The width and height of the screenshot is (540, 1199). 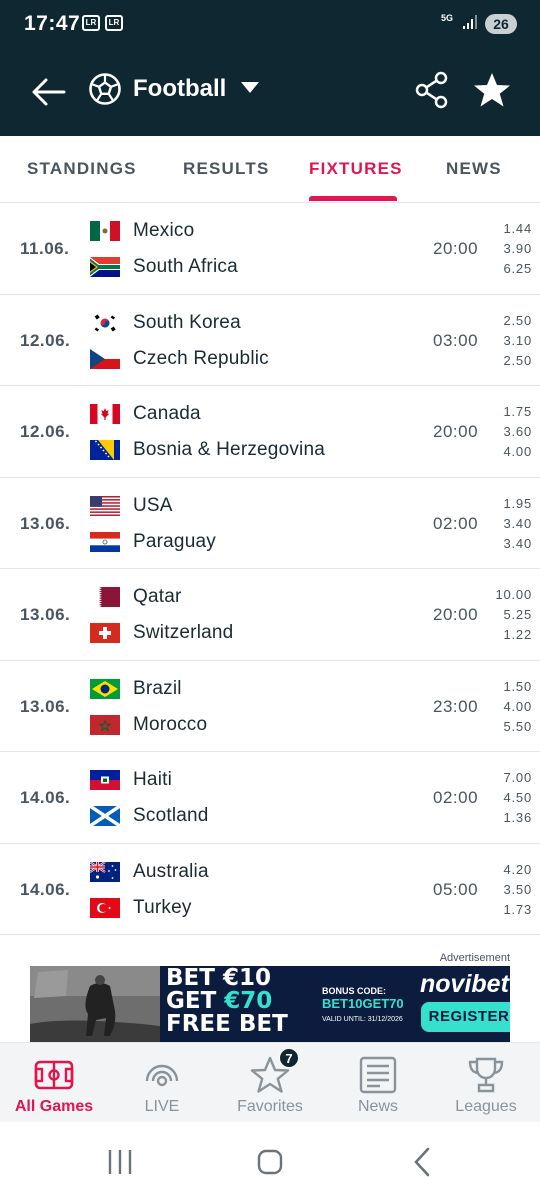 I want to click on odds-away: 1.22, so click(x=510, y=635).